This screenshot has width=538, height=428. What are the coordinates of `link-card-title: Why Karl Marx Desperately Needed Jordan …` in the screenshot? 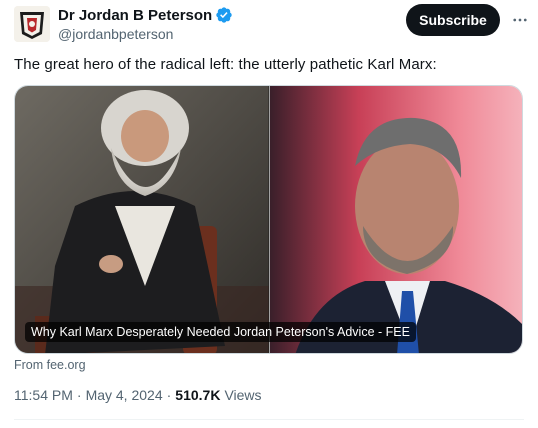 It's located at (220, 332).